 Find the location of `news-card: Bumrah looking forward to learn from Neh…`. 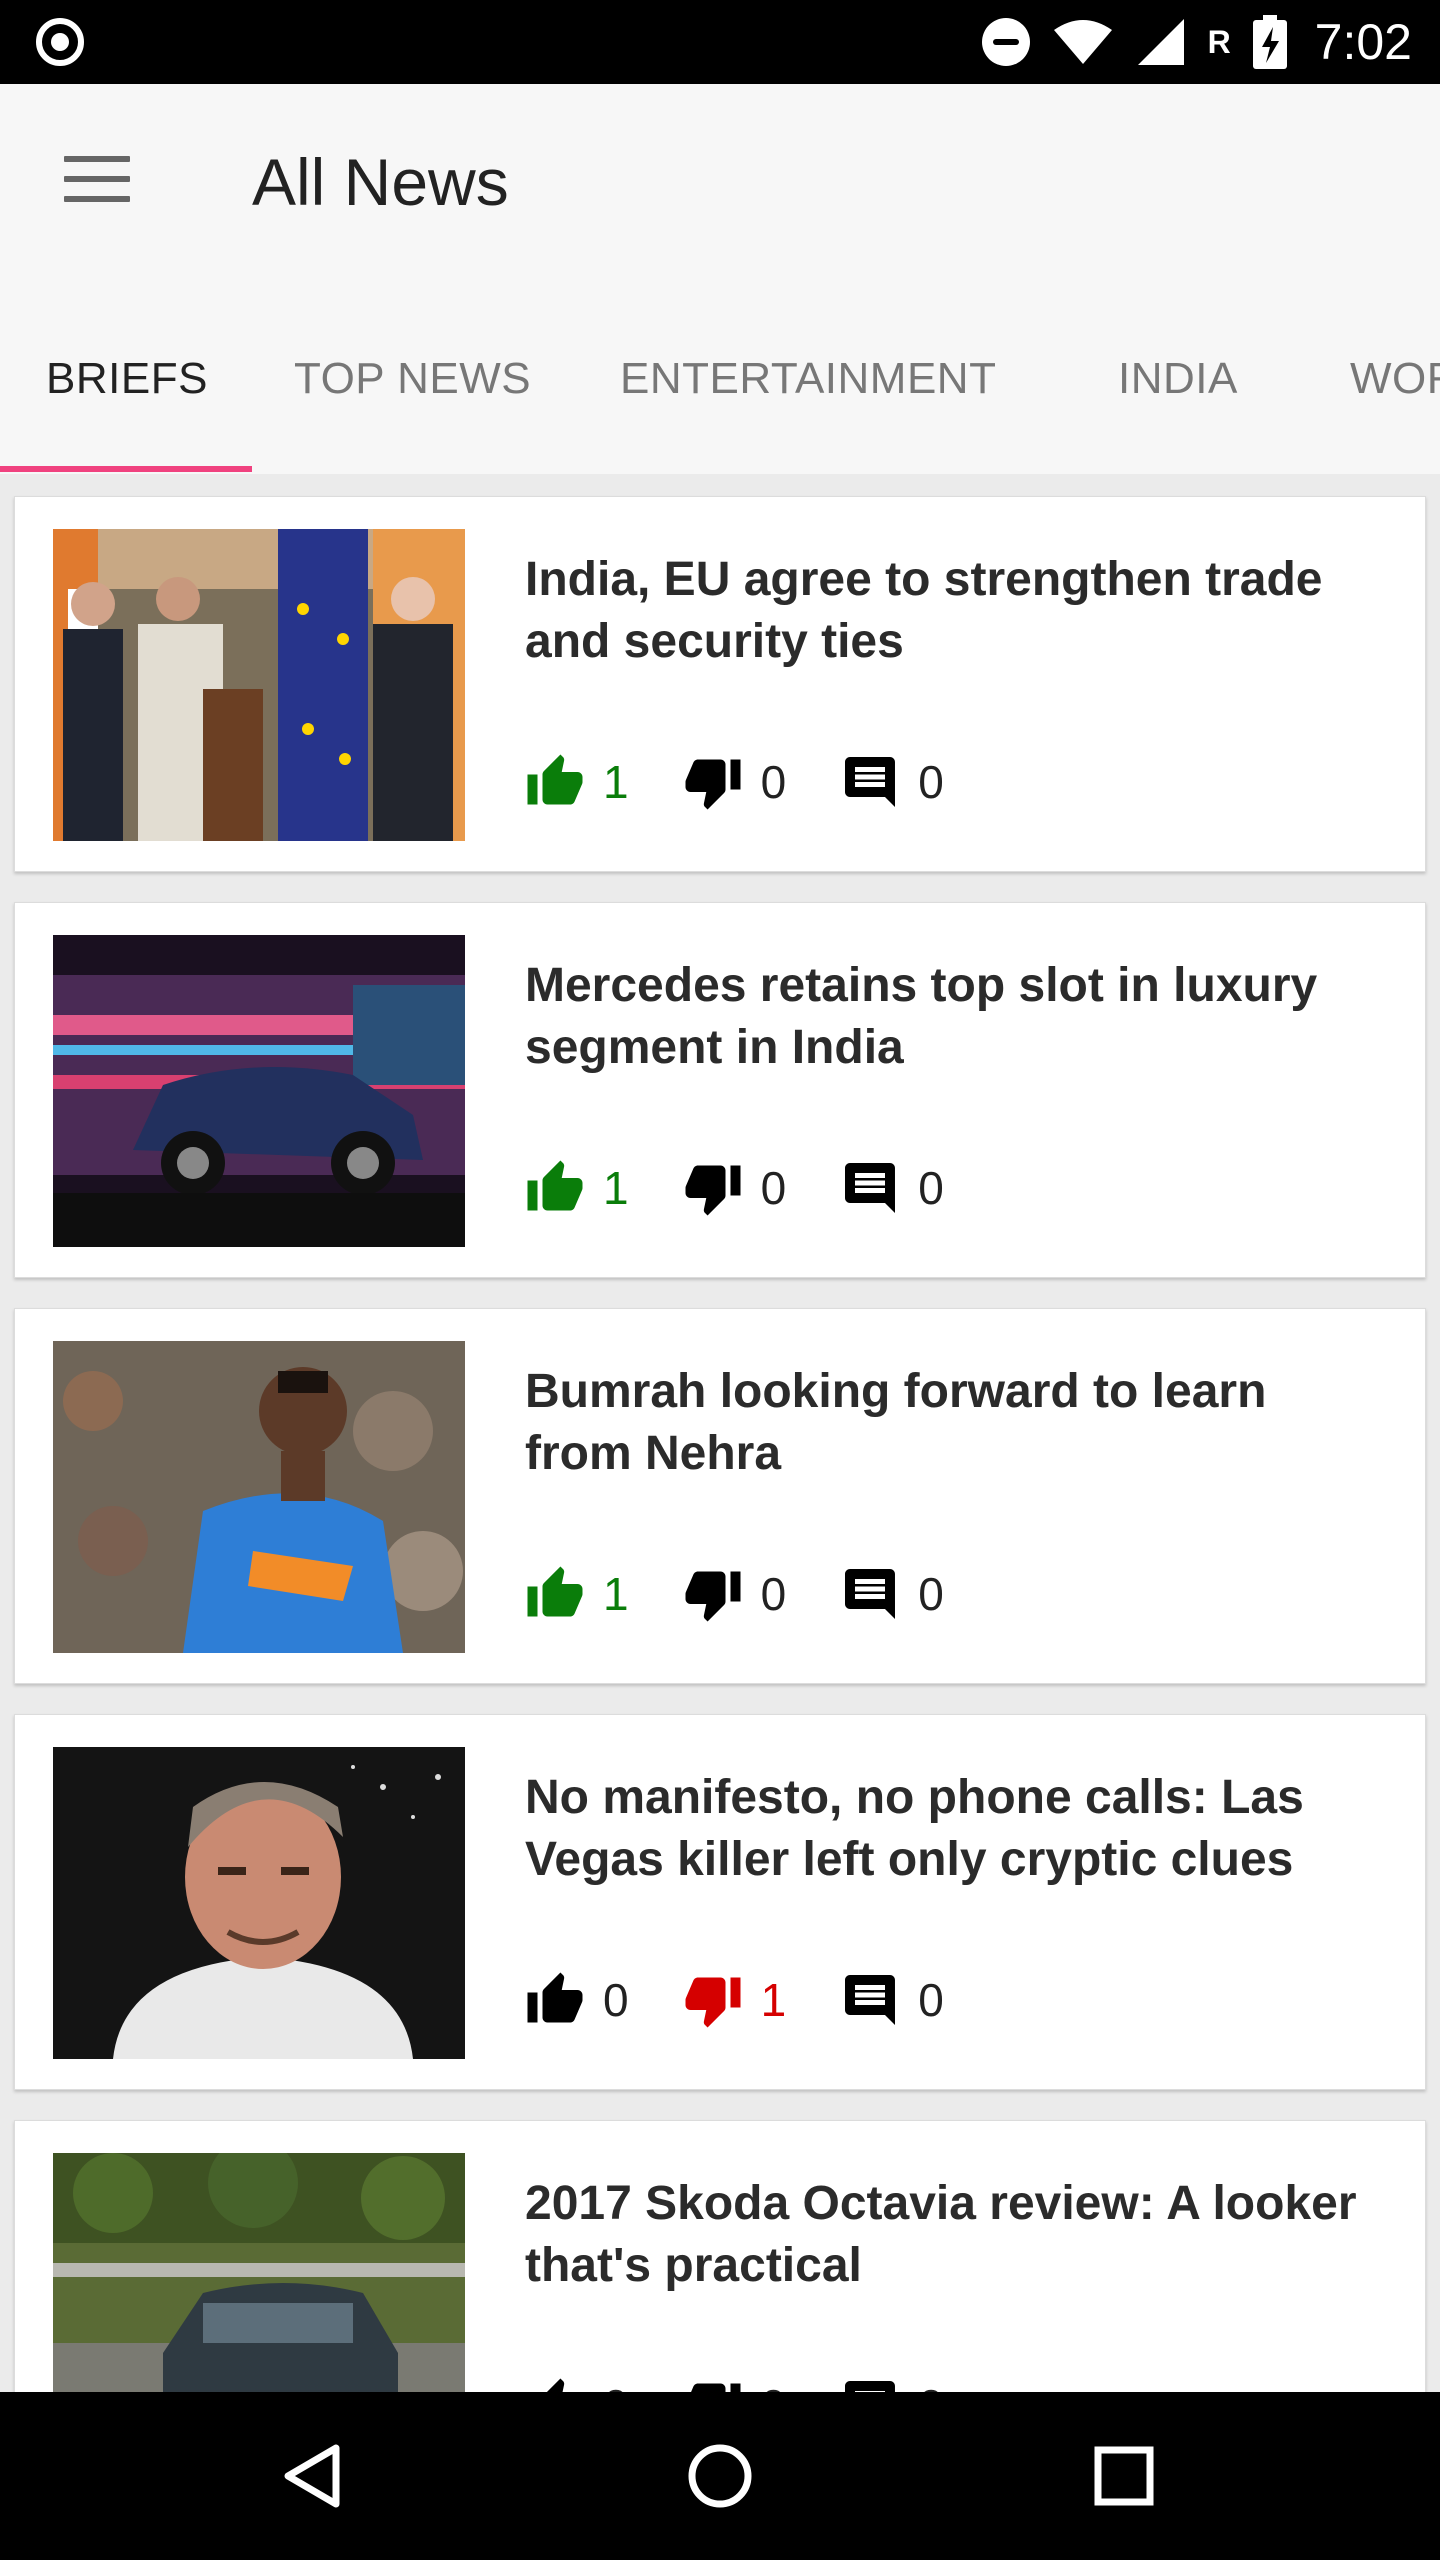

news-card: Bumrah looking forward to learn from Neh… is located at coordinates (720, 1496).